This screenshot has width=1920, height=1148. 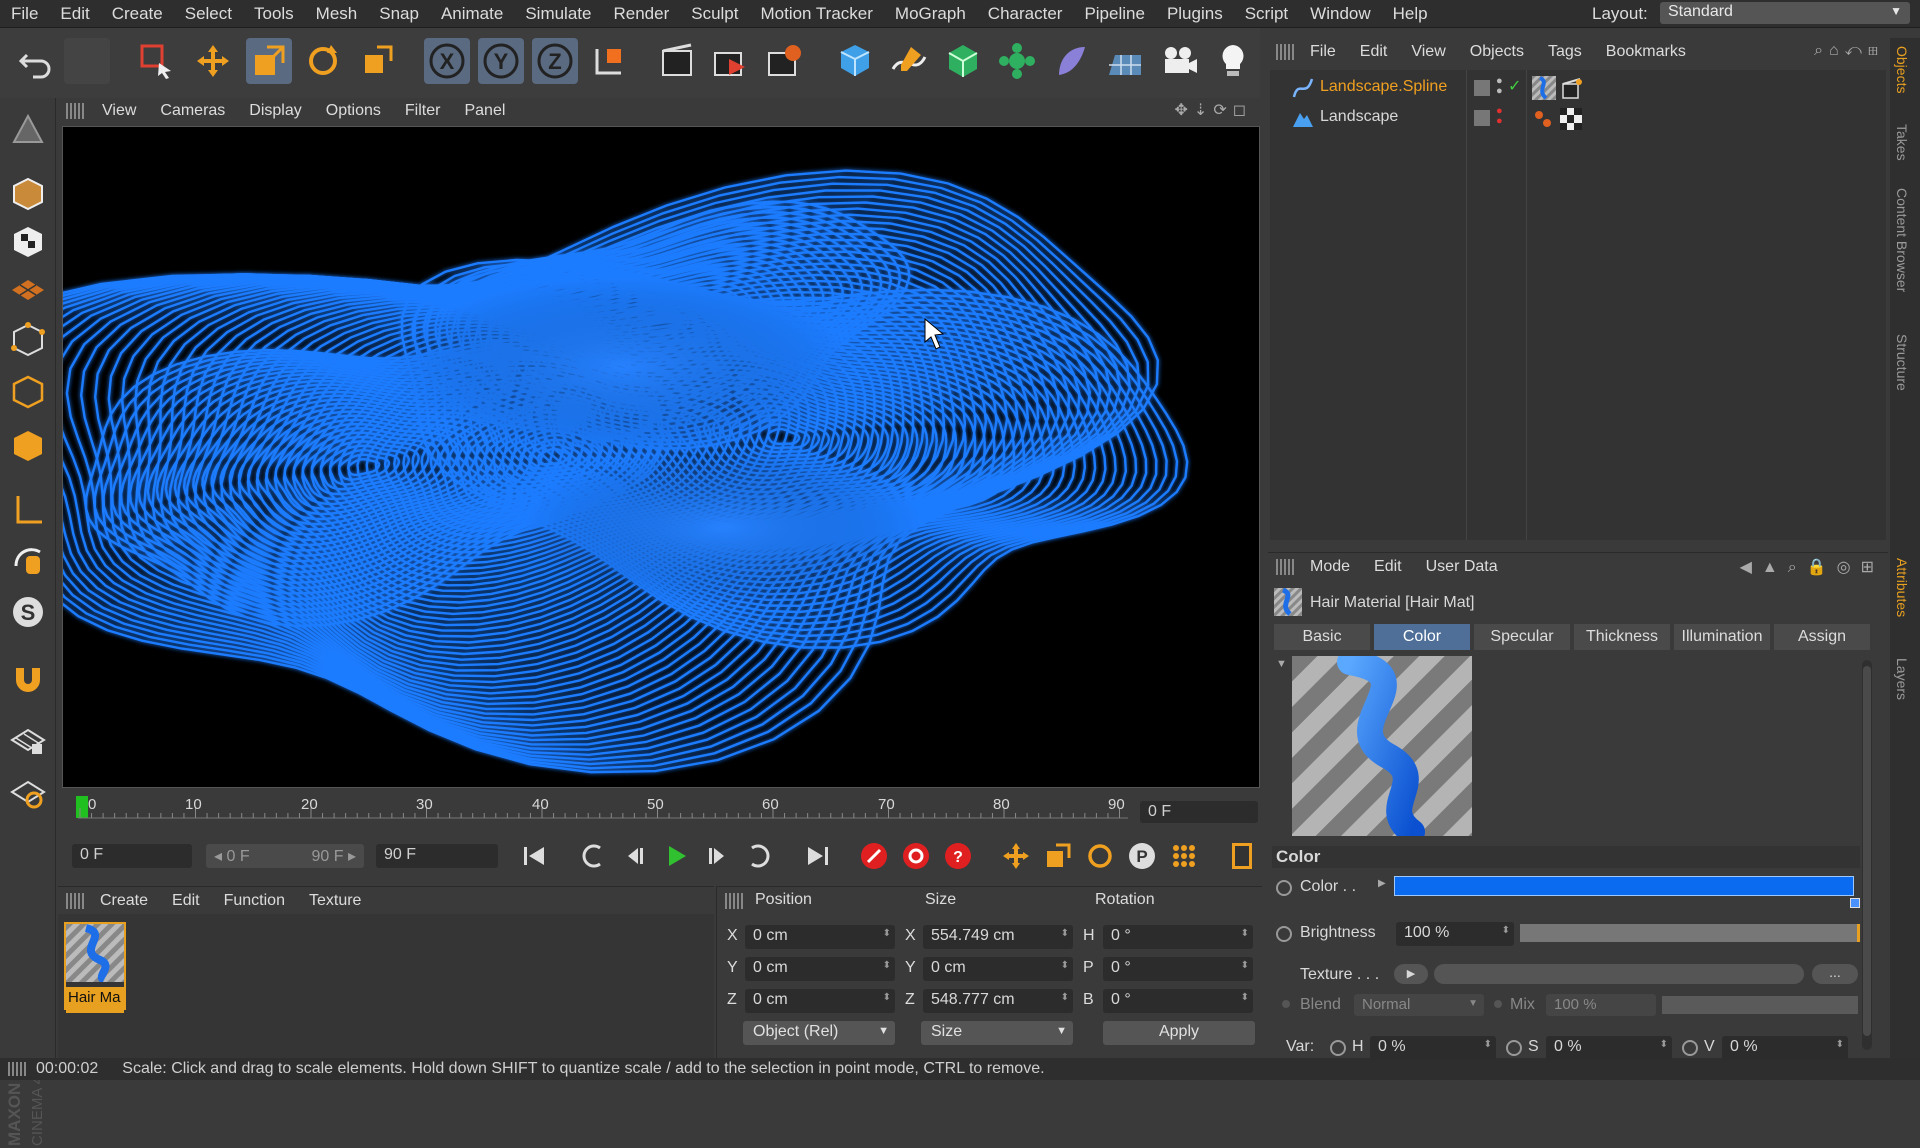 I want to click on menu-edit: Edit, so click(x=74, y=14).